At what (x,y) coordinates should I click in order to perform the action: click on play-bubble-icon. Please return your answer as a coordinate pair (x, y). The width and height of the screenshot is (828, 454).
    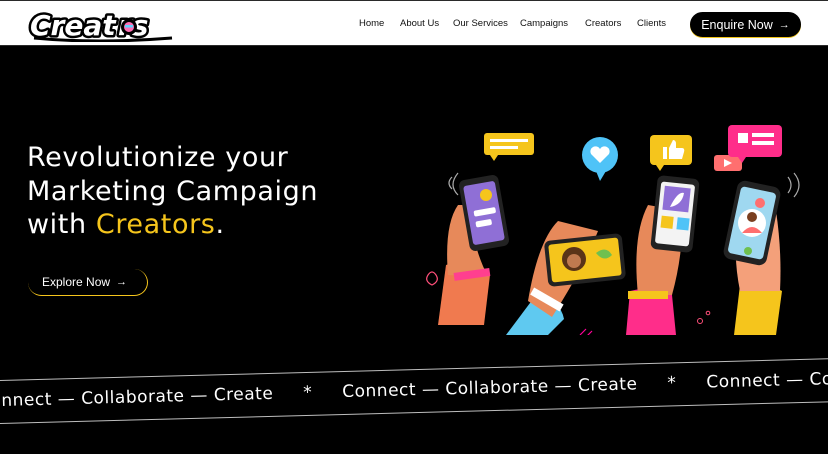
    Looking at the image, I should click on (728, 163).